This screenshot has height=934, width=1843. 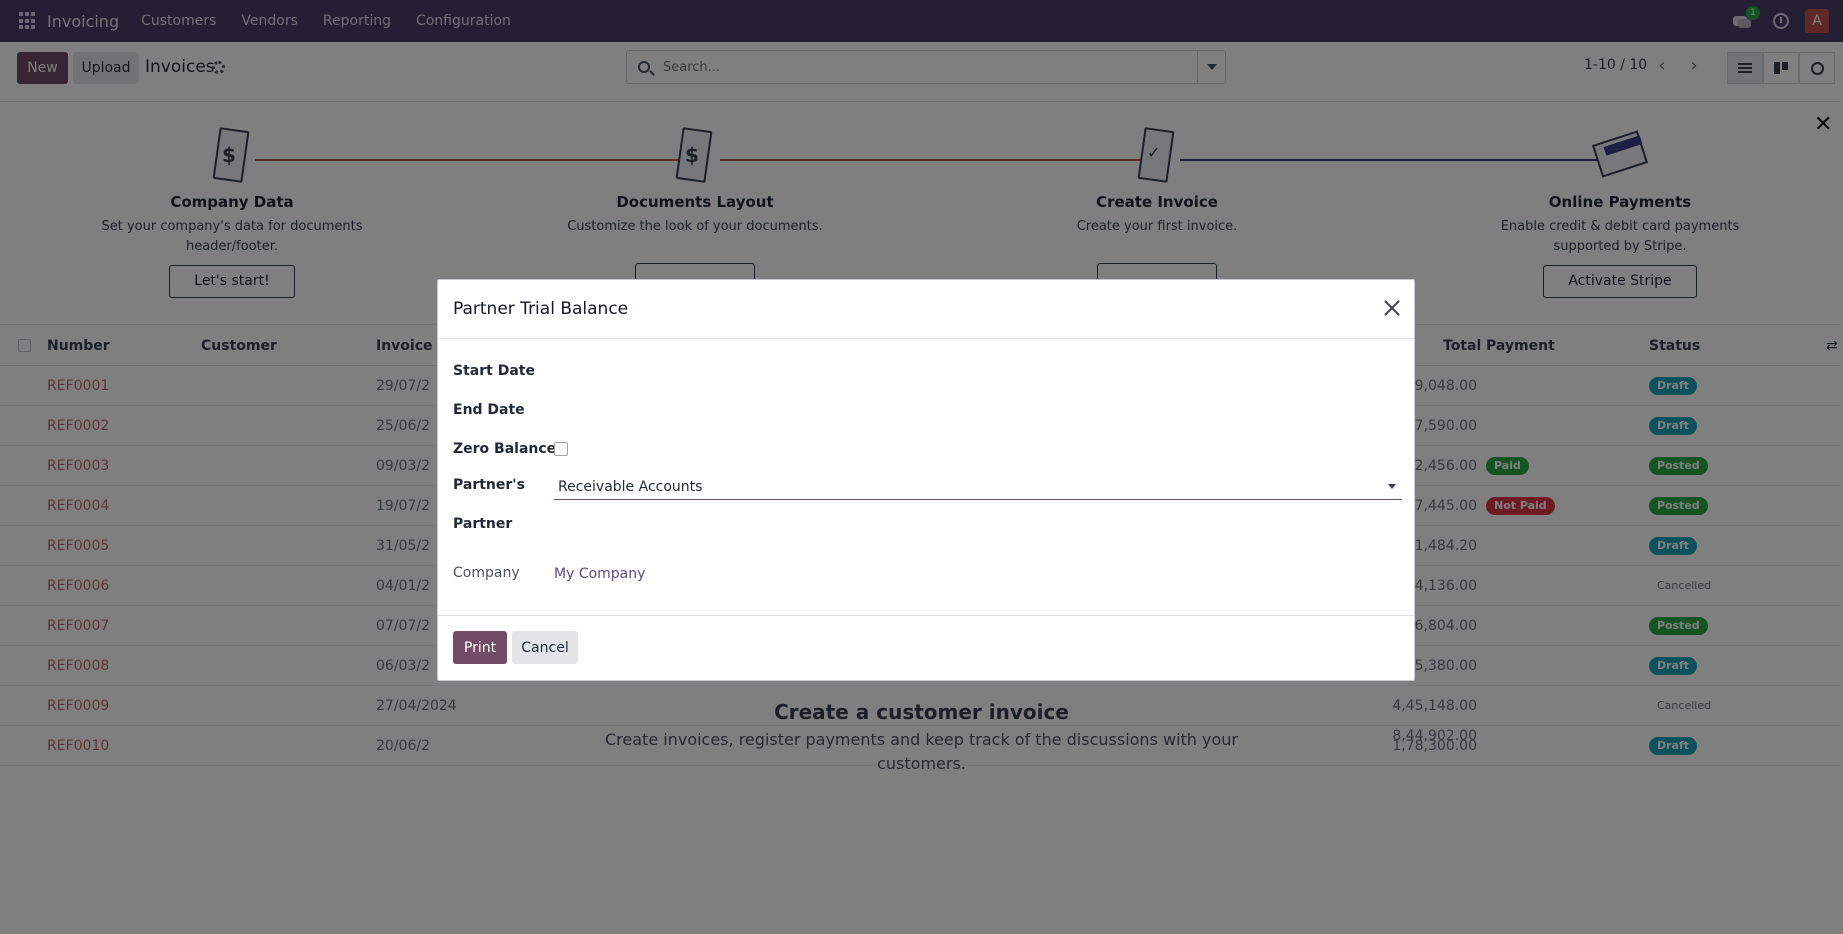 What do you see at coordinates (630, 487) in the screenshot?
I see `partners-account-value: Receivable Accounts` at bounding box center [630, 487].